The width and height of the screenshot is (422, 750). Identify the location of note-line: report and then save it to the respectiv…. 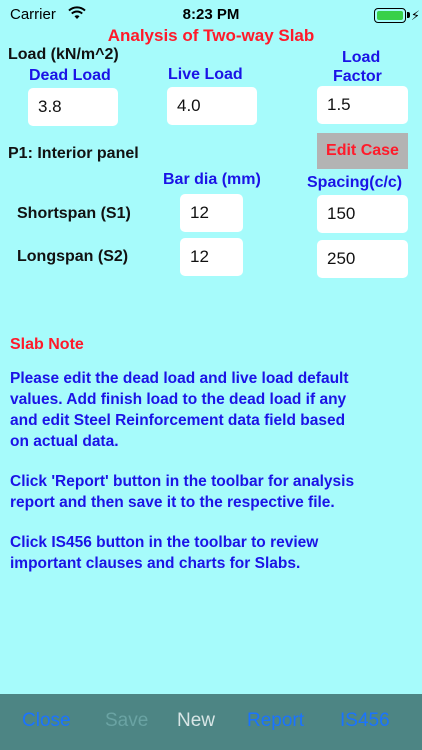
(172, 502).